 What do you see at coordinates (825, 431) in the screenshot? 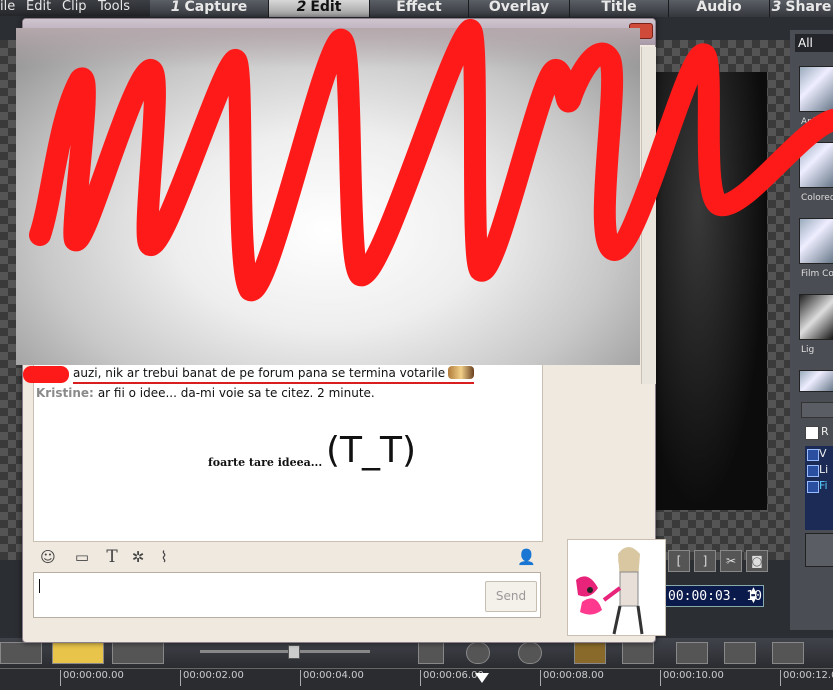
I see `checkbox-label: R` at bounding box center [825, 431].